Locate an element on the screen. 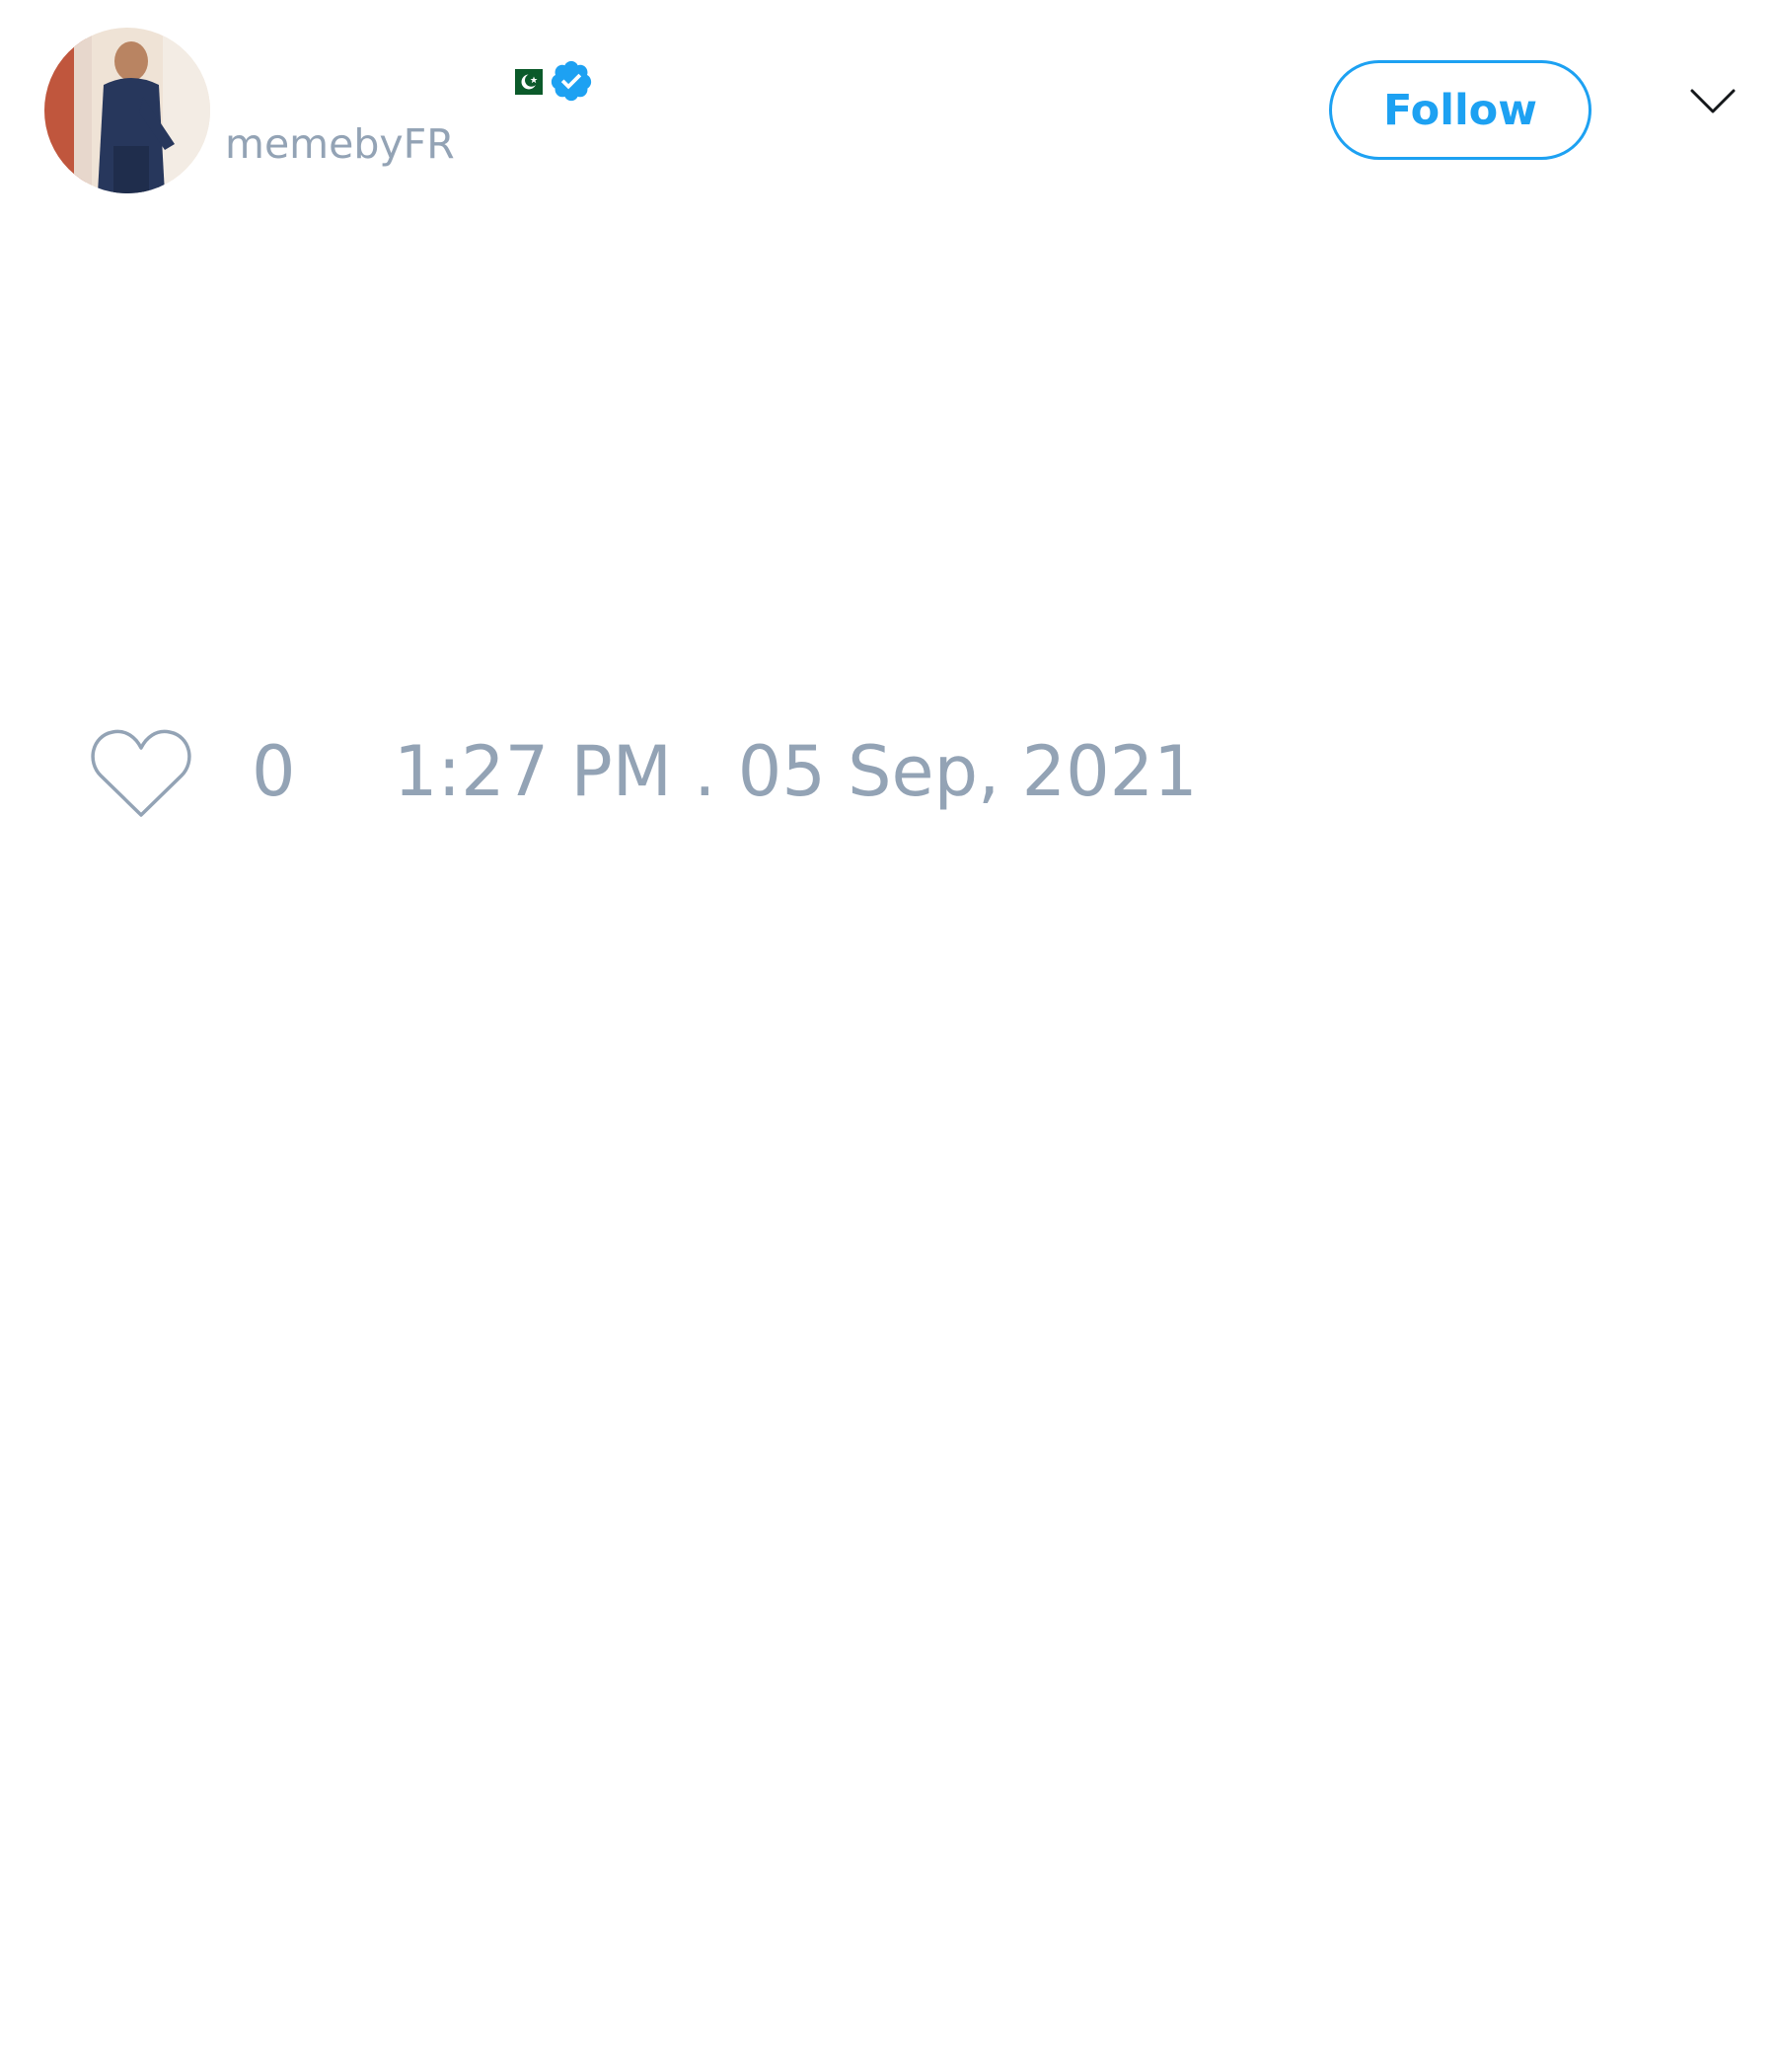 The width and height of the screenshot is (1776, 2072). follow-button: Follow is located at coordinates (1460, 110).